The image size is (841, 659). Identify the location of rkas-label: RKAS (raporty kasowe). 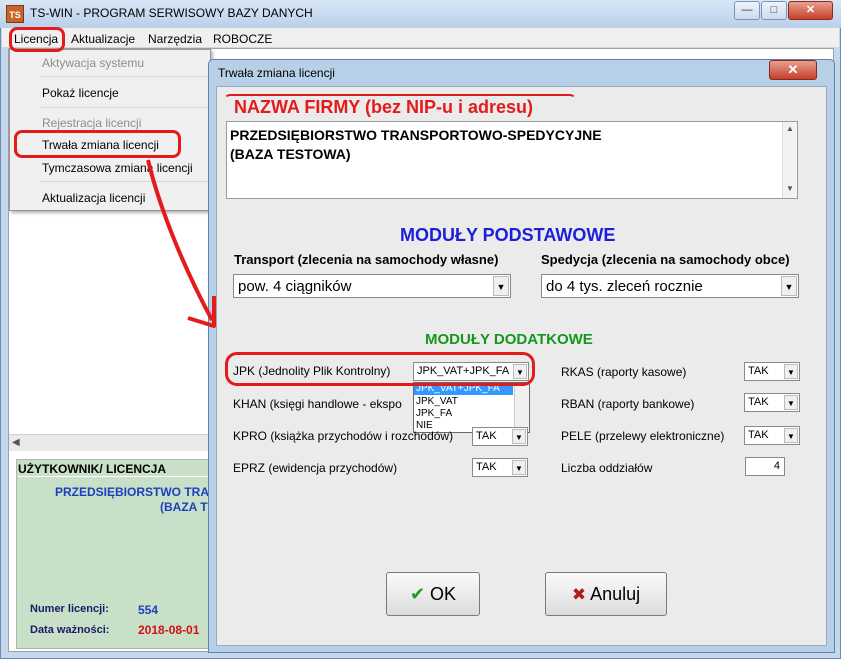
(624, 372).